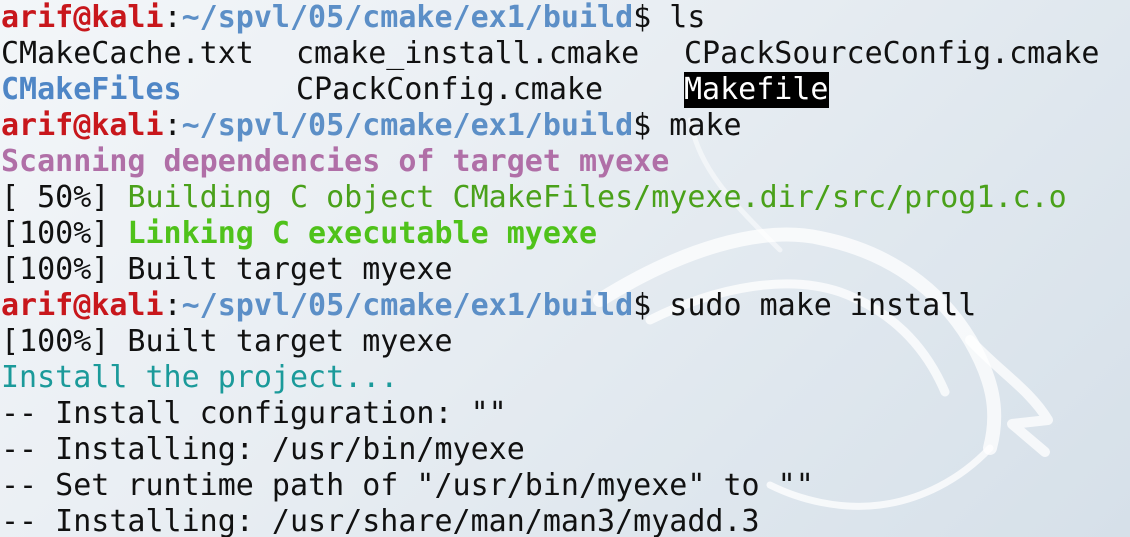 The image size is (1130, 537). I want to click on prompt-line: arif@kali:~/spvl/05/cmake/ex1/build$ ls, so click(565, 18).